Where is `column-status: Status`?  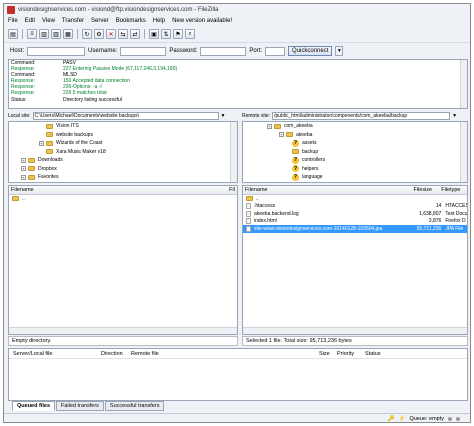
column-status: Status is located at coordinates (383, 354).